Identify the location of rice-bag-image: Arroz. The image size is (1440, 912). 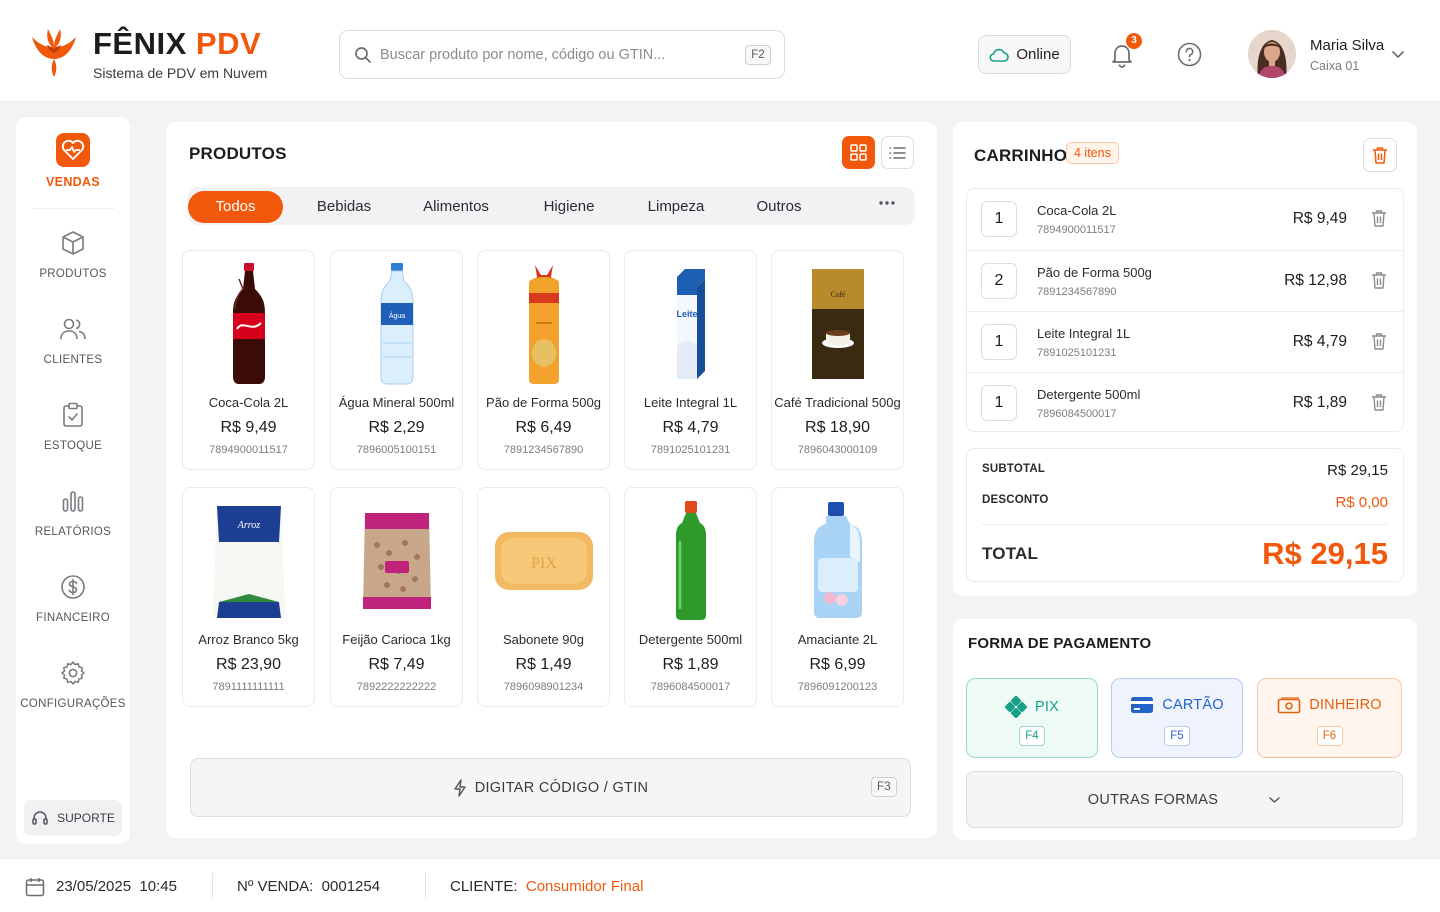
(248, 561).